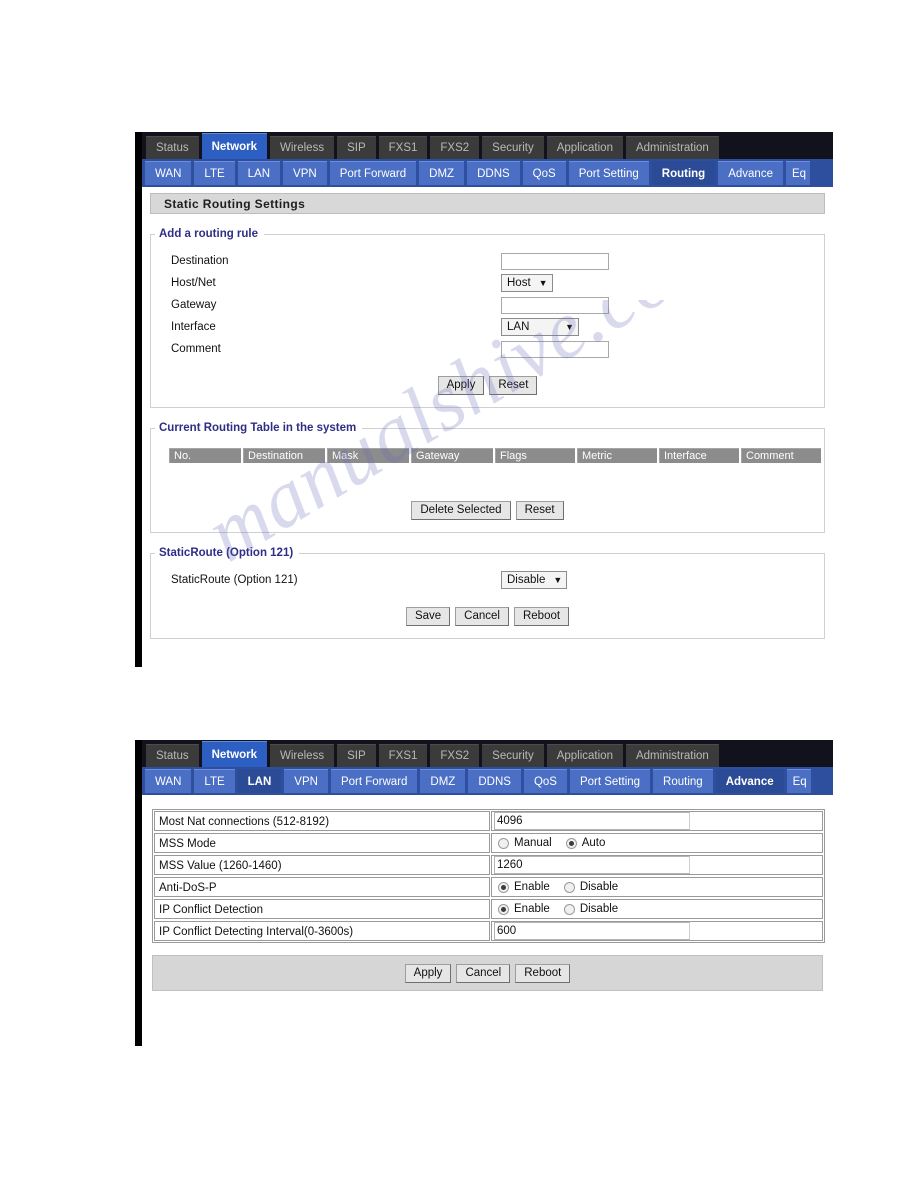 The image size is (914, 1186). I want to click on advance-apply-button: Apply, so click(428, 973).